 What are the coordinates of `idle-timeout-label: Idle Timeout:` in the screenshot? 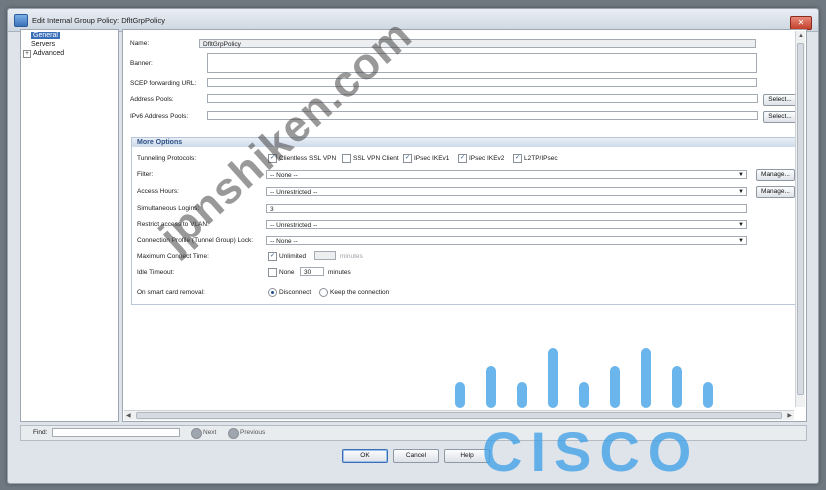 It's located at (156, 272).